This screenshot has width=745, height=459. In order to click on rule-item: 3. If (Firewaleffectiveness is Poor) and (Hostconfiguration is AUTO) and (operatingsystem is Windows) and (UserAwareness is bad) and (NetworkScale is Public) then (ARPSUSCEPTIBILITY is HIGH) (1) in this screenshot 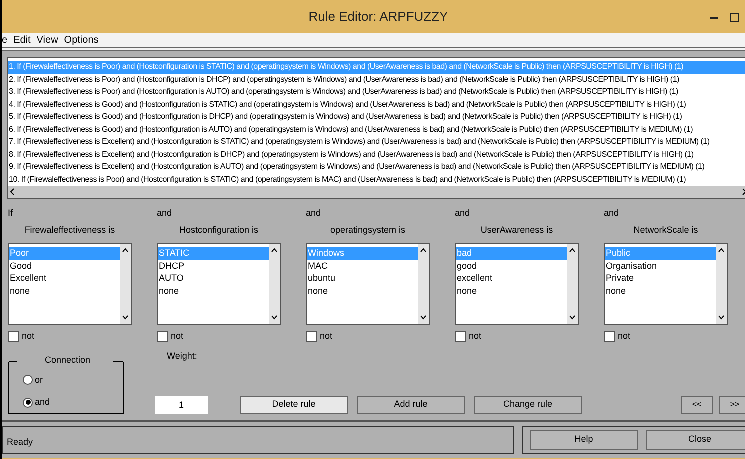, I will do `click(376, 92)`.